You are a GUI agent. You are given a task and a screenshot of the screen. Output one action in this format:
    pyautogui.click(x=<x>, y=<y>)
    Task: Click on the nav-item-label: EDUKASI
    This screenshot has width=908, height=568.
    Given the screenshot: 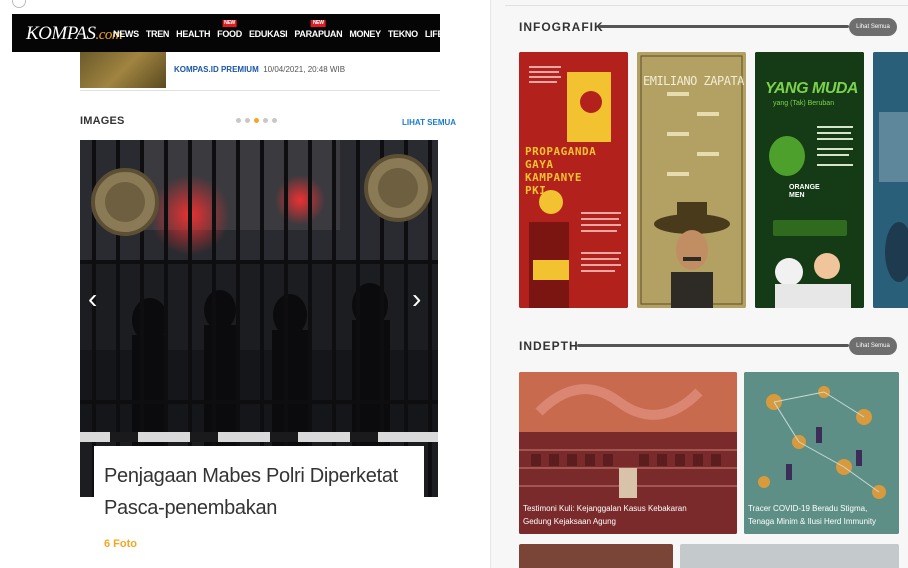 What is the action you would take?
    pyautogui.click(x=268, y=34)
    